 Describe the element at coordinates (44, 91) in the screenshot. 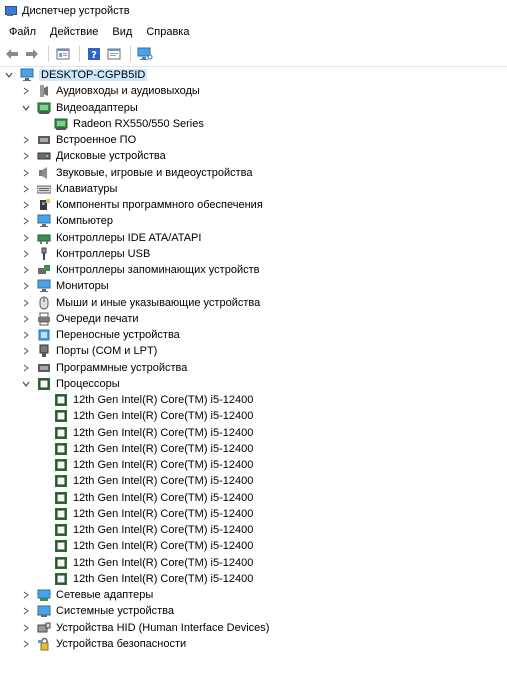

I see `audio-io-icon` at that location.